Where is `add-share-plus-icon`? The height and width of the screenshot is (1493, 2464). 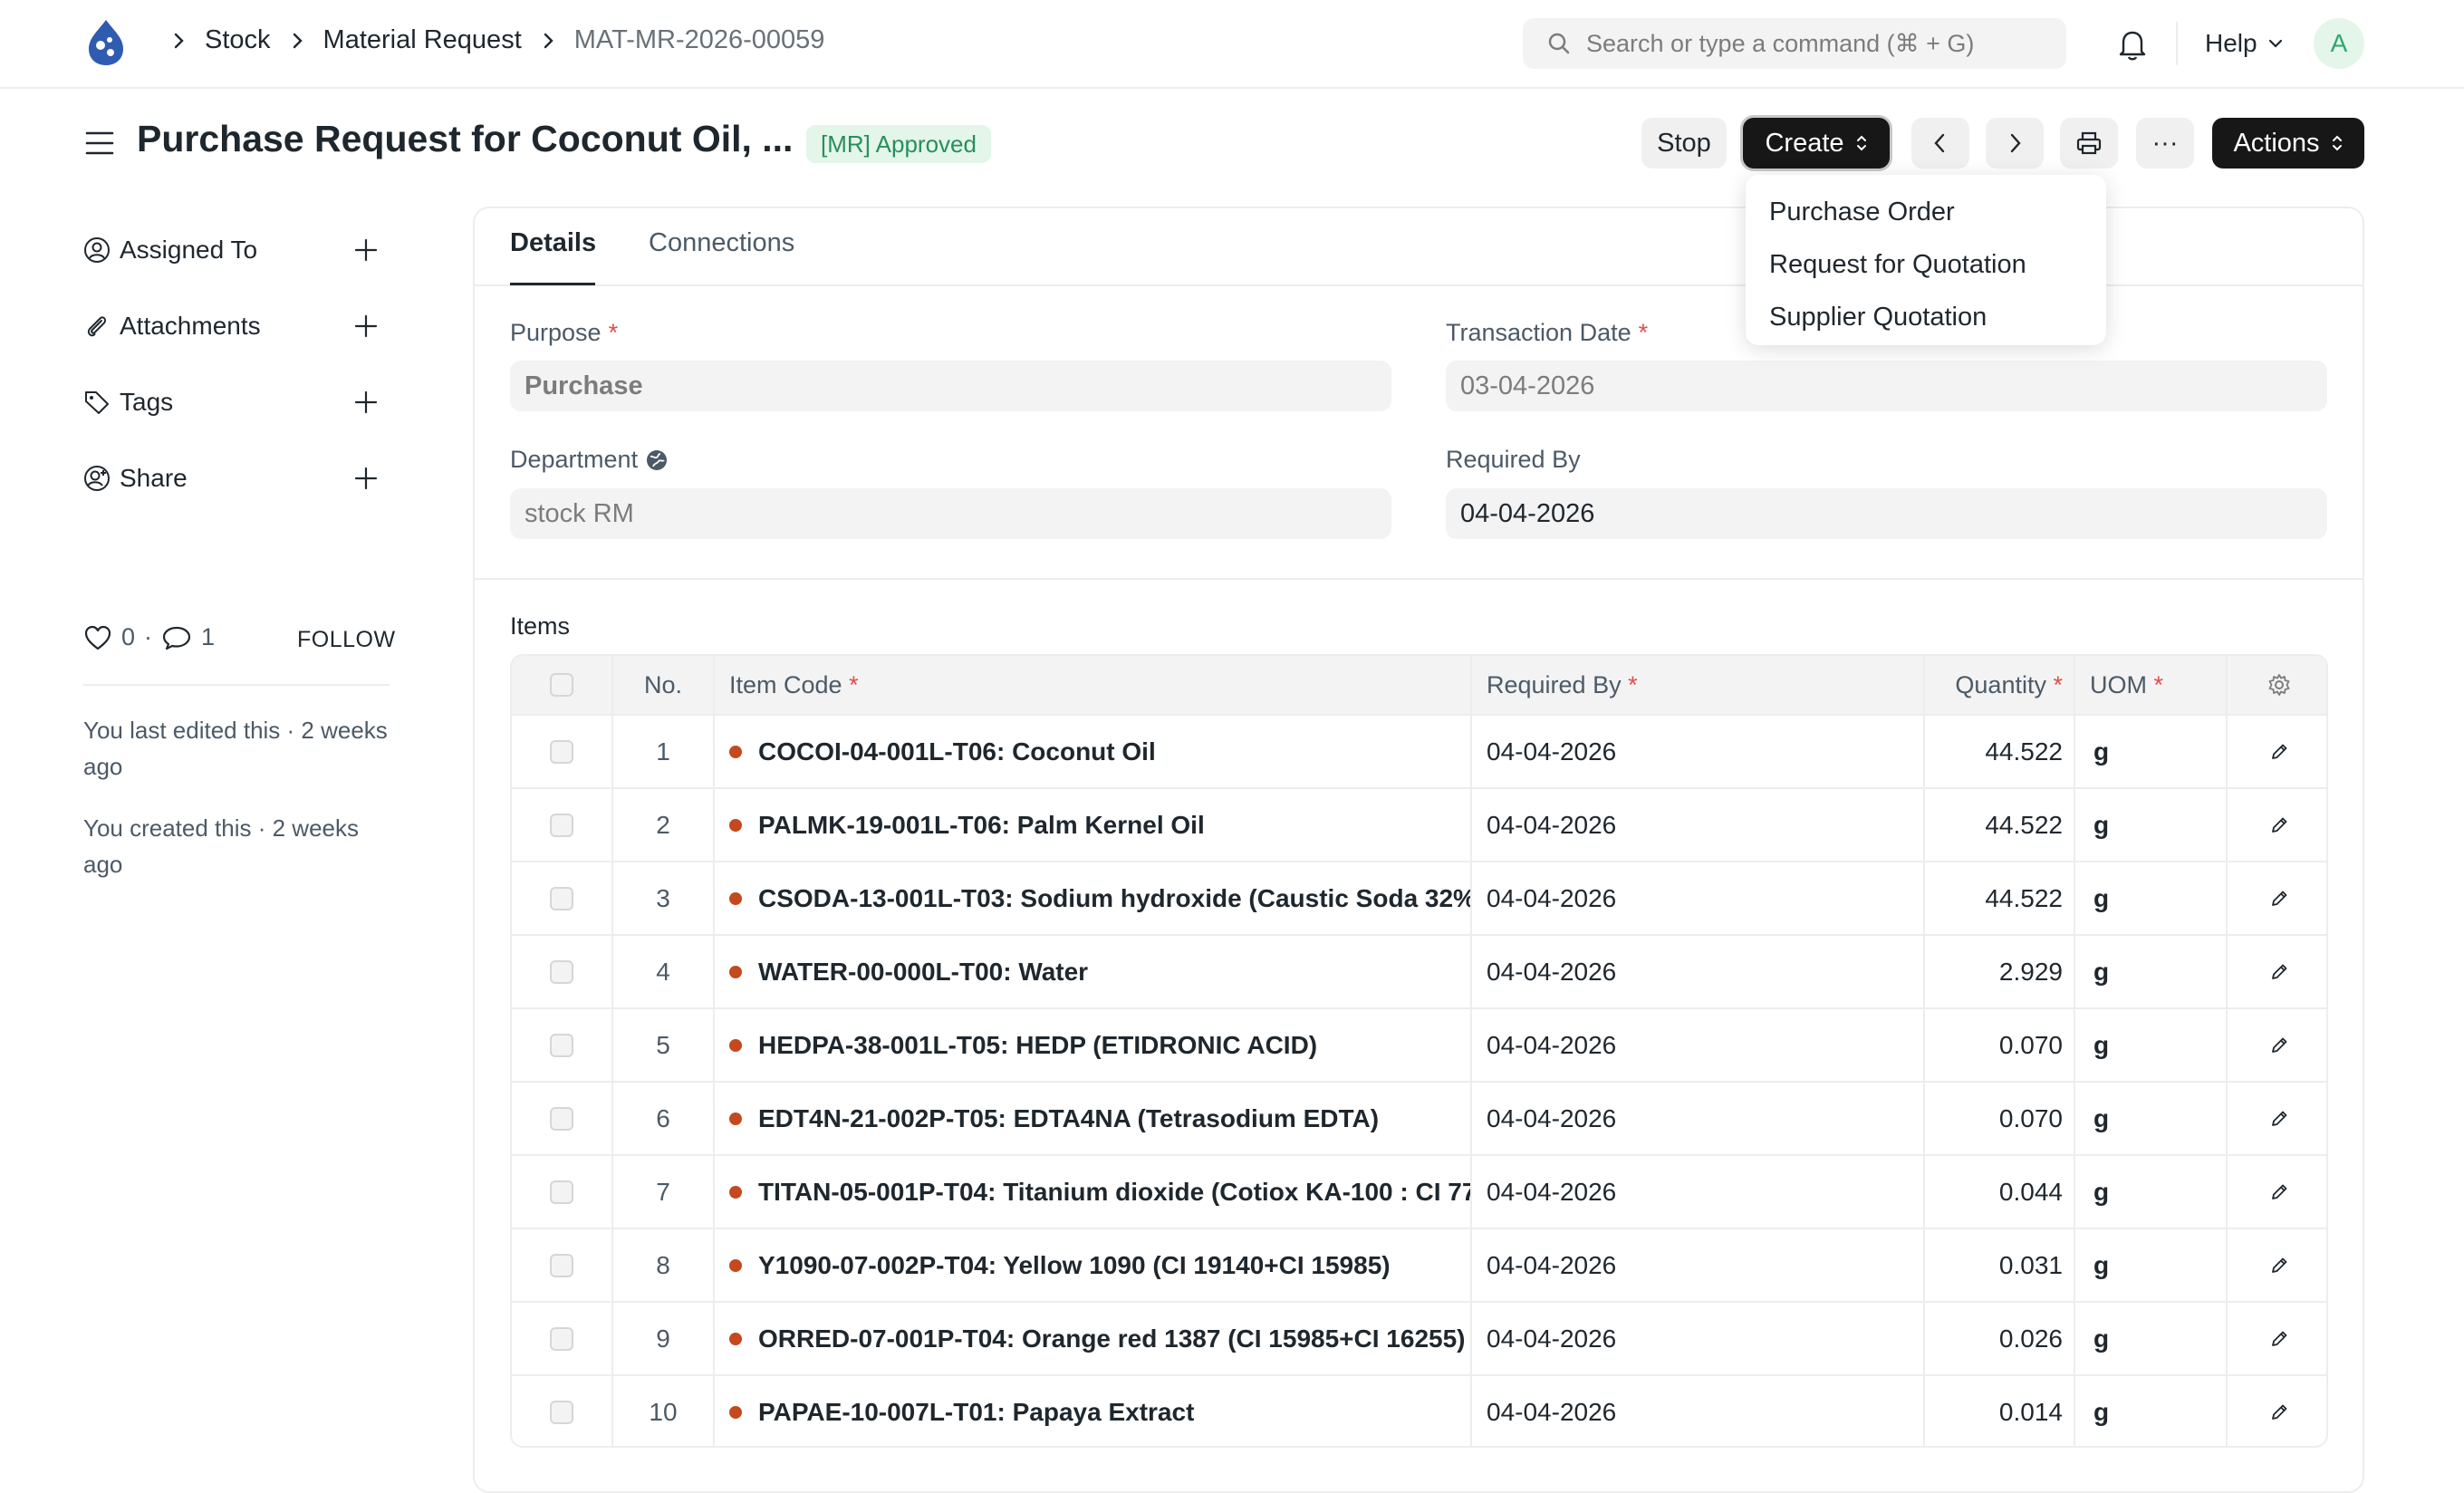 add-share-plus-icon is located at coordinates (366, 478).